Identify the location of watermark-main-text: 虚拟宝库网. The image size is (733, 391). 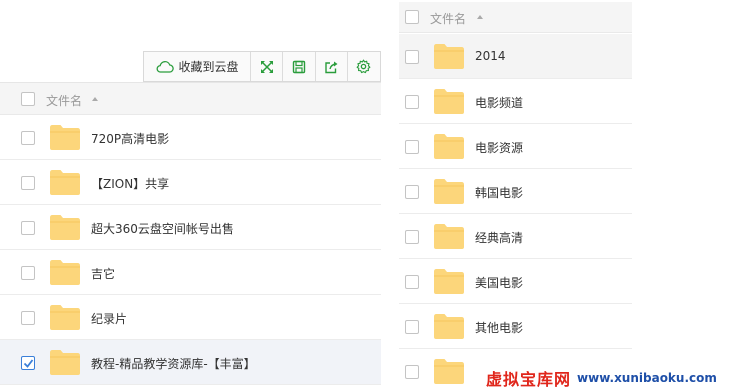
(529, 379).